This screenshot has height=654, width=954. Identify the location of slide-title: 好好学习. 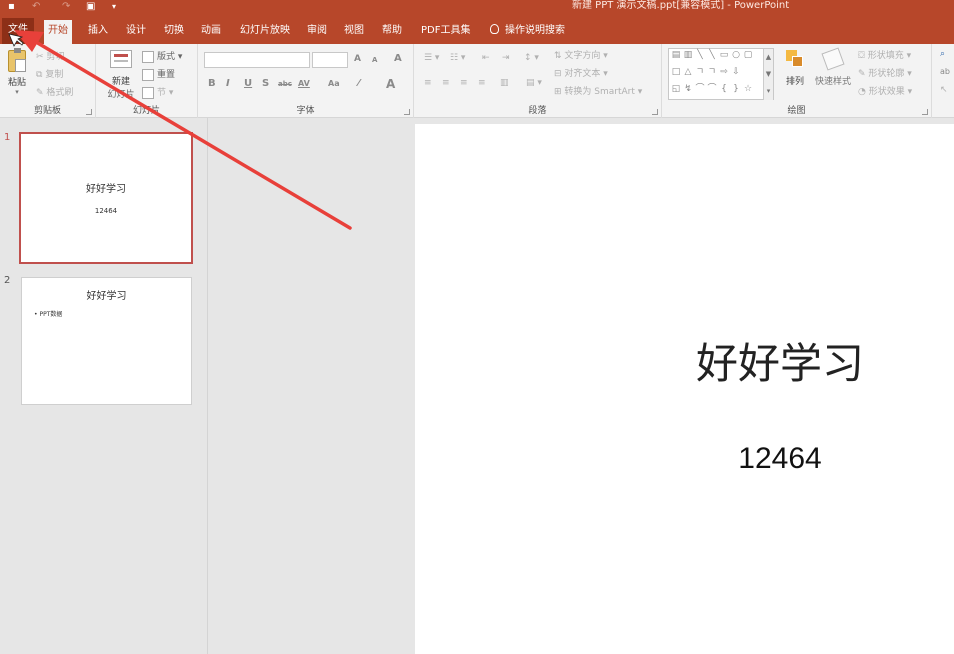
(684, 360).